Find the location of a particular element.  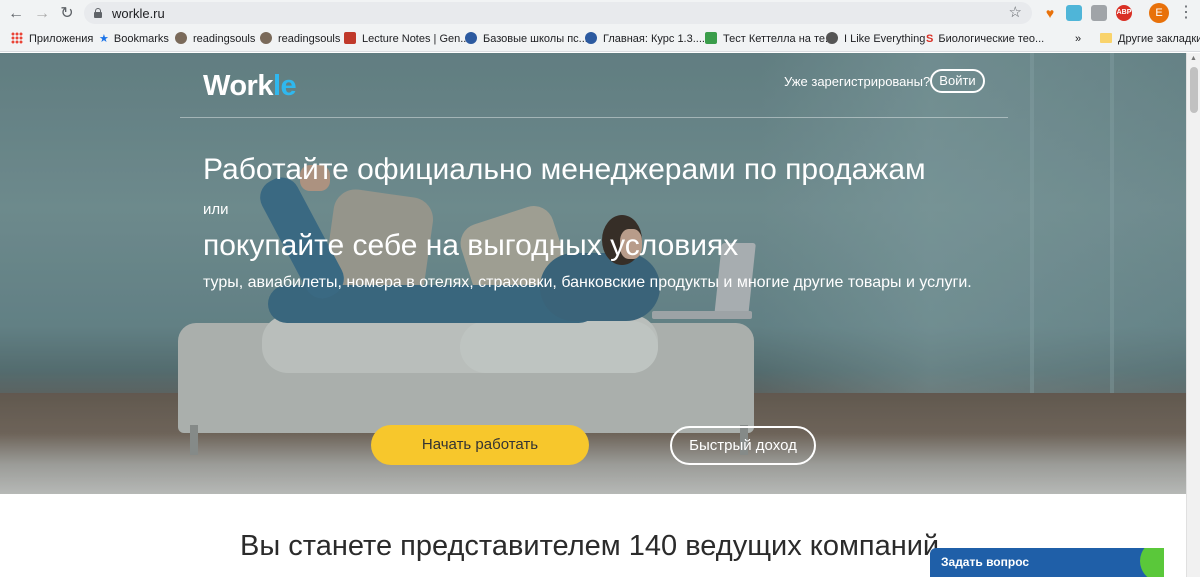

start-working-button: Начать работать is located at coordinates (480, 445).